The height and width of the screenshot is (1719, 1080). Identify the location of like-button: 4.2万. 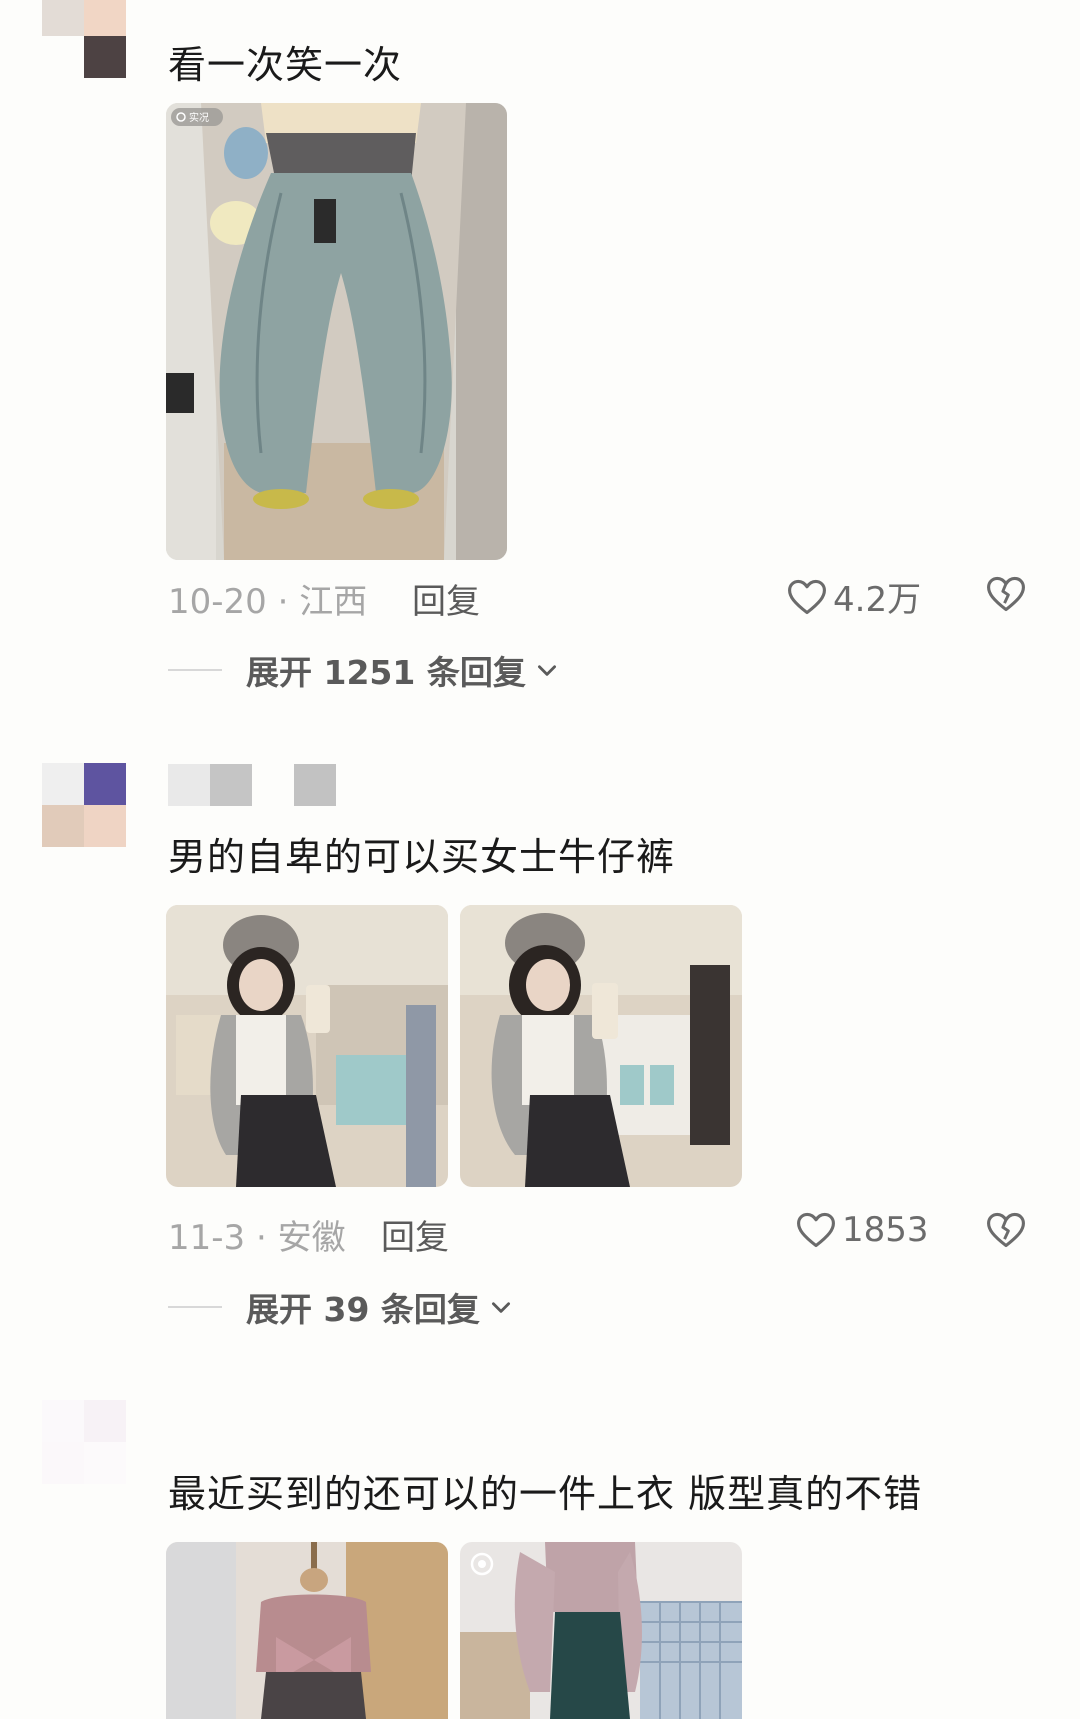
(853, 596).